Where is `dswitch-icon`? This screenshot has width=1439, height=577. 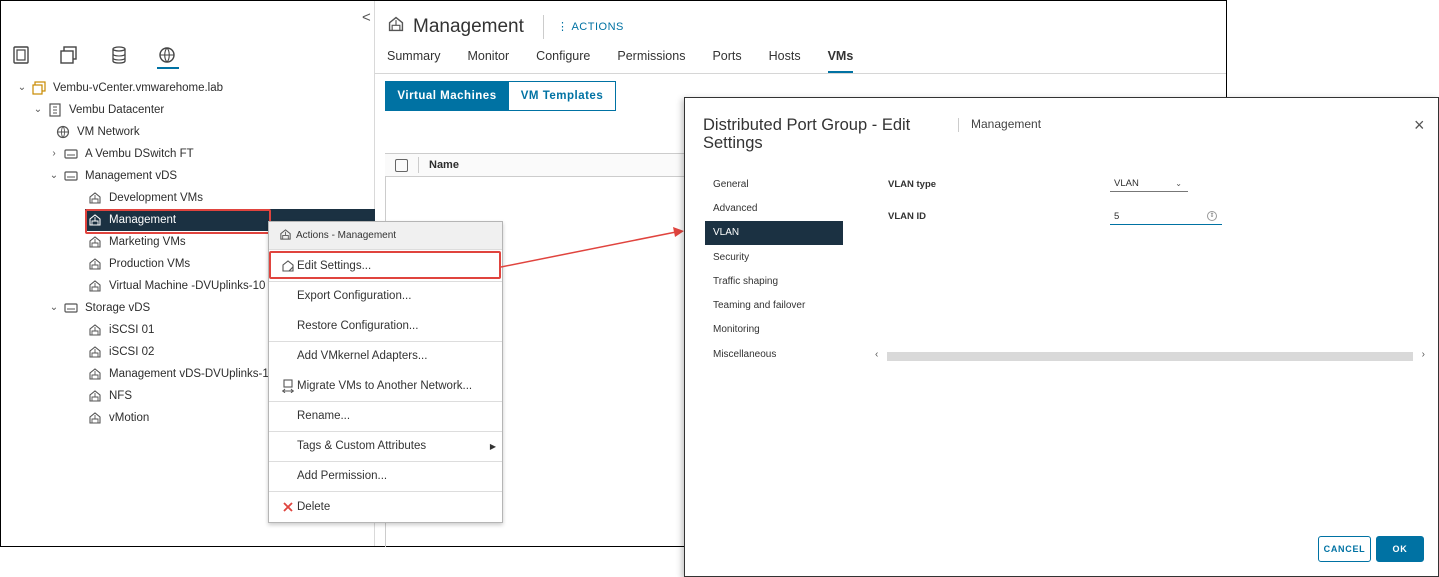
dswitch-icon is located at coordinates (71, 176).